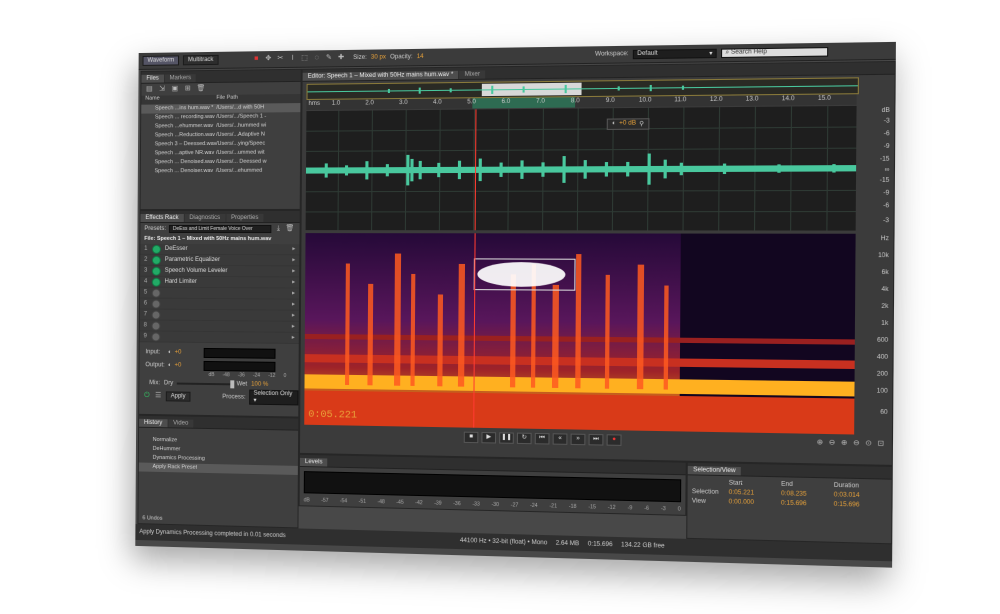  Describe the element at coordinates (180, 78) in the screenshot. I see `tab-markers: Markers` at that location.